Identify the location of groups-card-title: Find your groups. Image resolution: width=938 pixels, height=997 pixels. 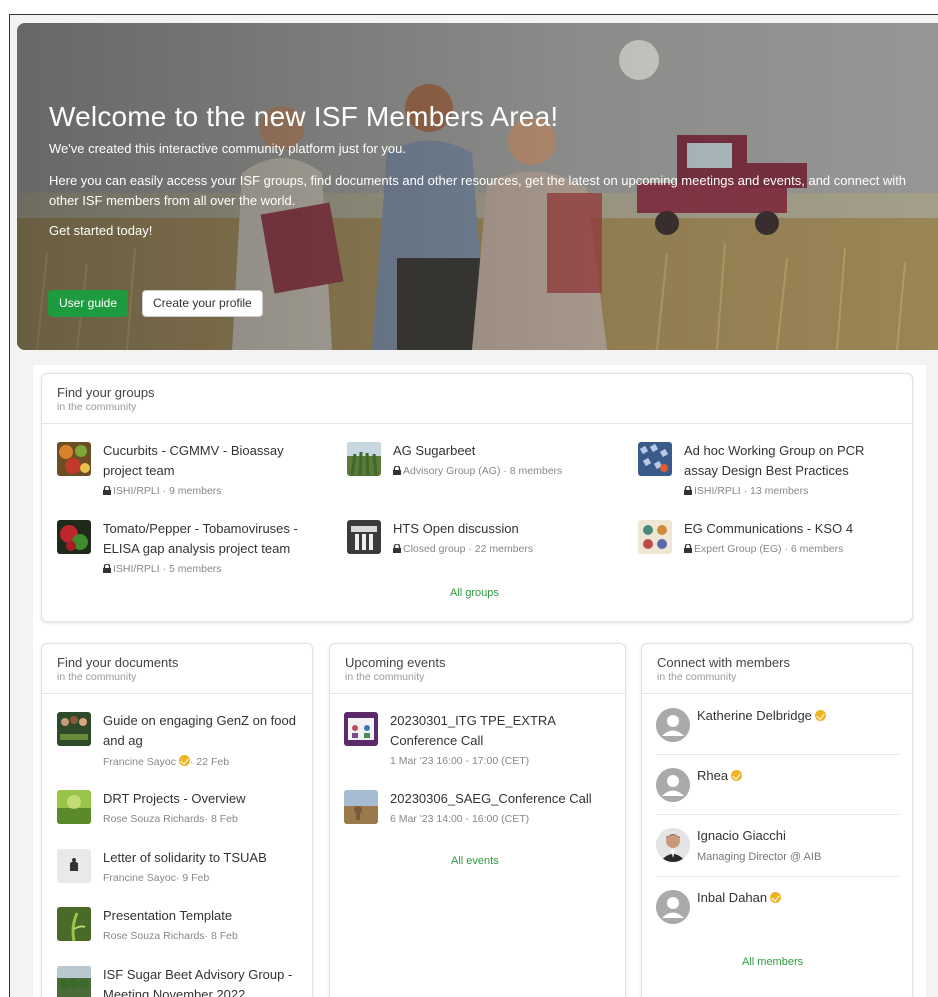
(106, 392).